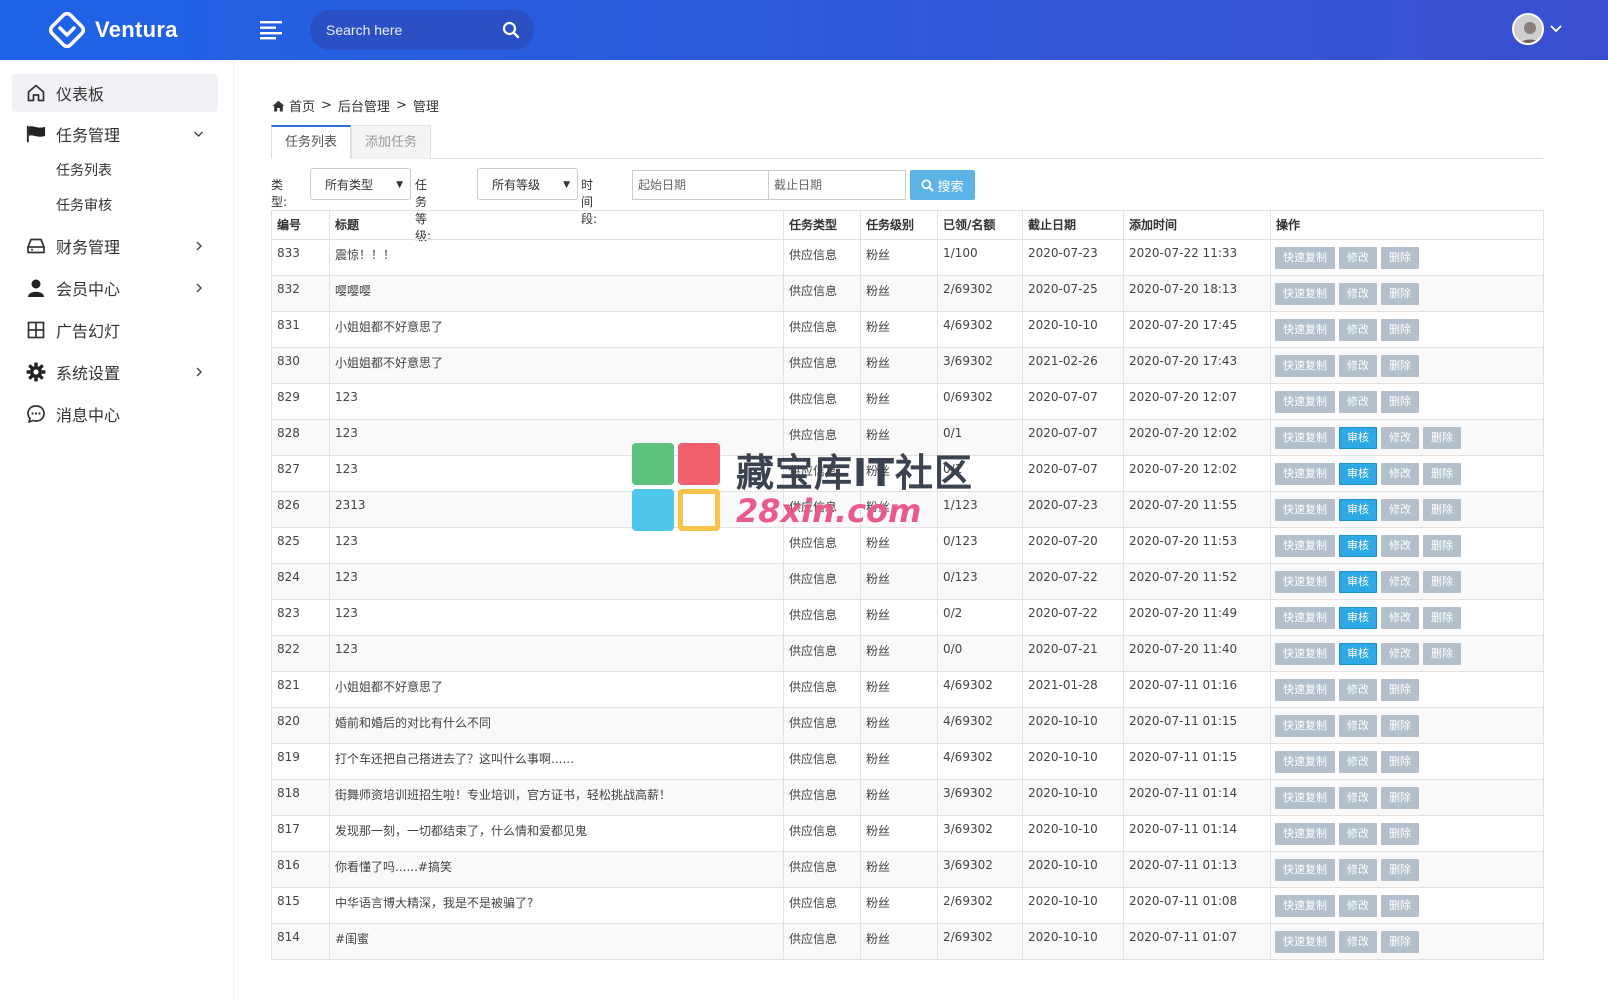  What do you see at coordinates (360, 184) in the screenshot?
I see `type-select: 所有类型 ▼` at bounding box center [360, 184].